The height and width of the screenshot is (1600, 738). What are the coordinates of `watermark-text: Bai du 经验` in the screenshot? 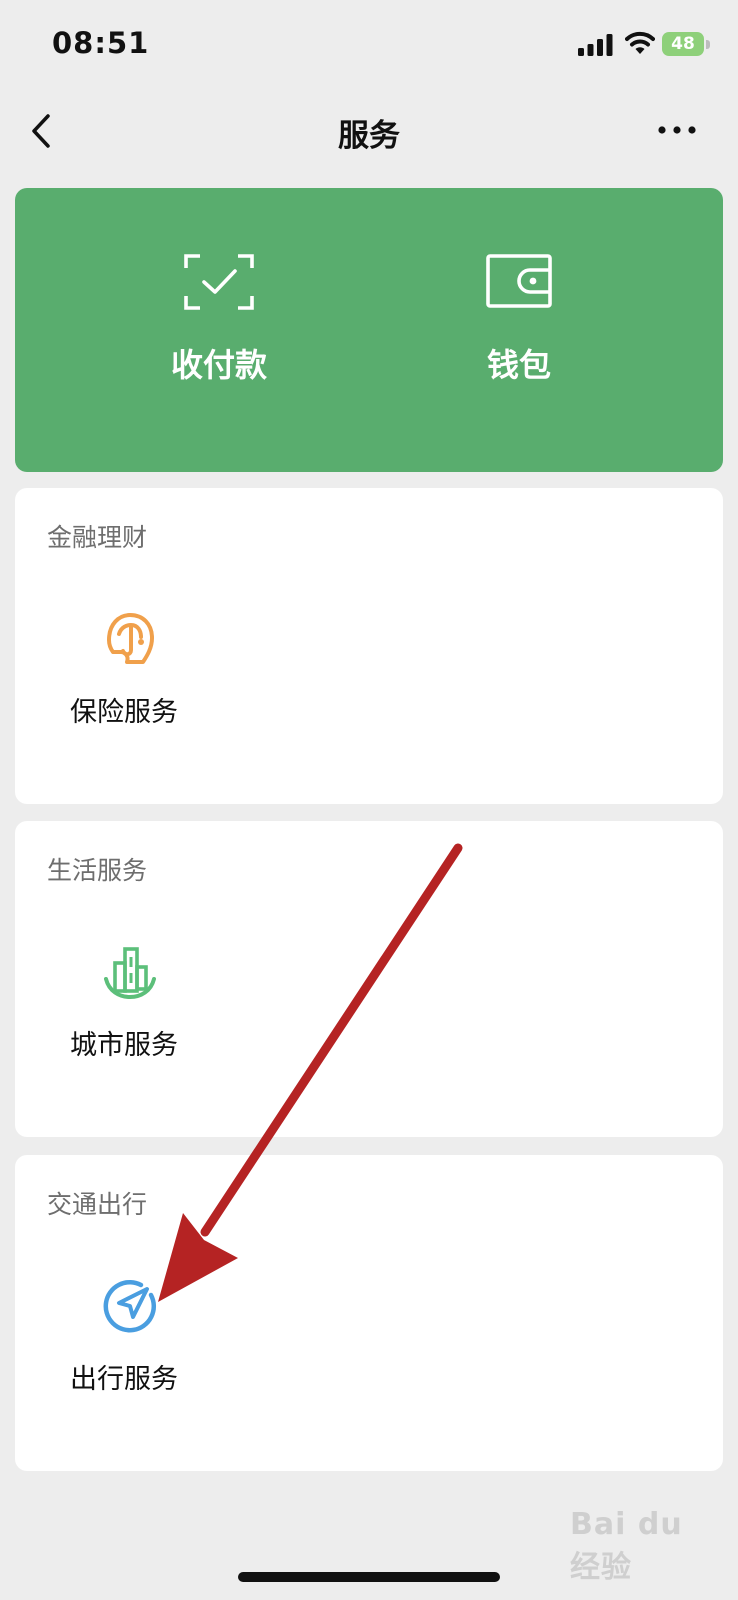 It's located at (626, 1546).